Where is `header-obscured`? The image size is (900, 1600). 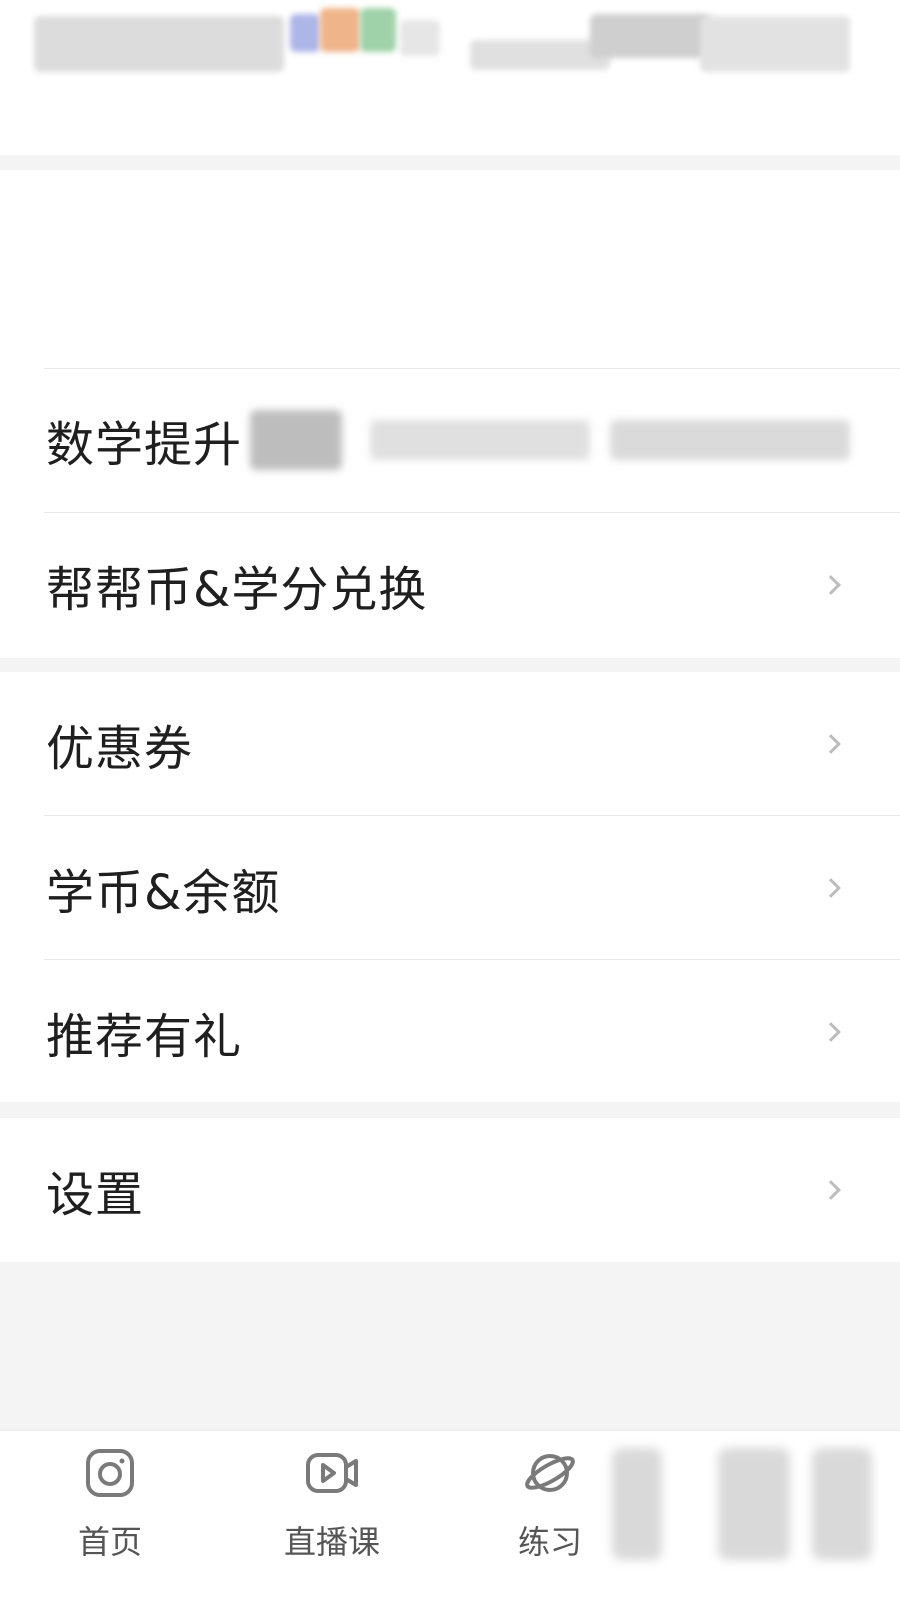 header-obscured is located at coordinates (450, 77).